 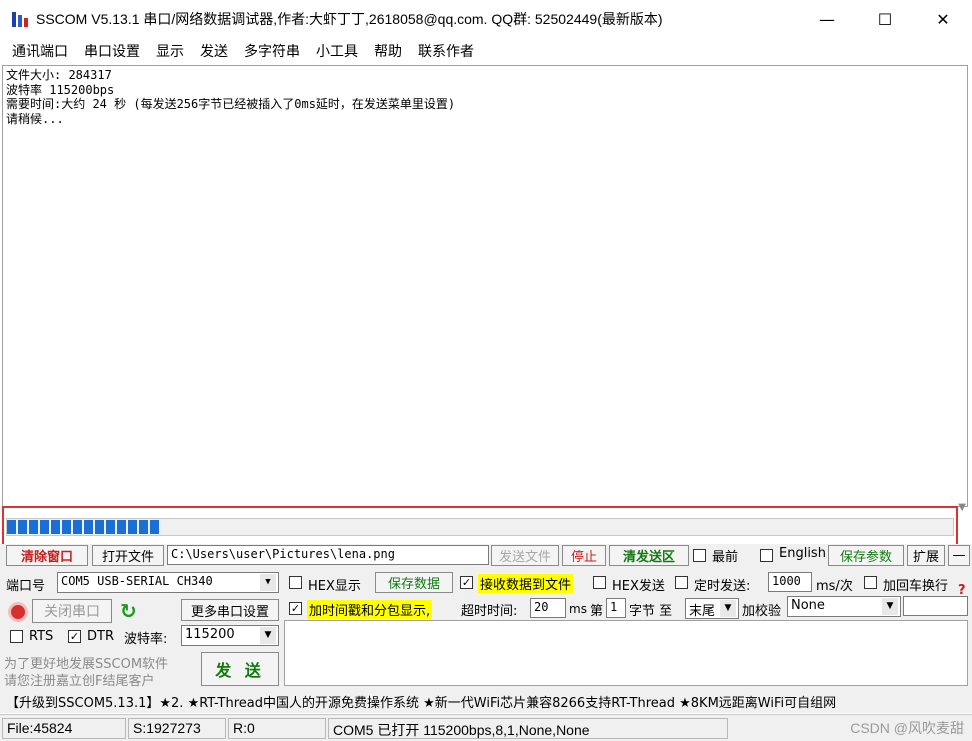 What do you see at coordinates (626, 653) in the screenshot?
I see `send-text-area` at bounding box center [626, 653].